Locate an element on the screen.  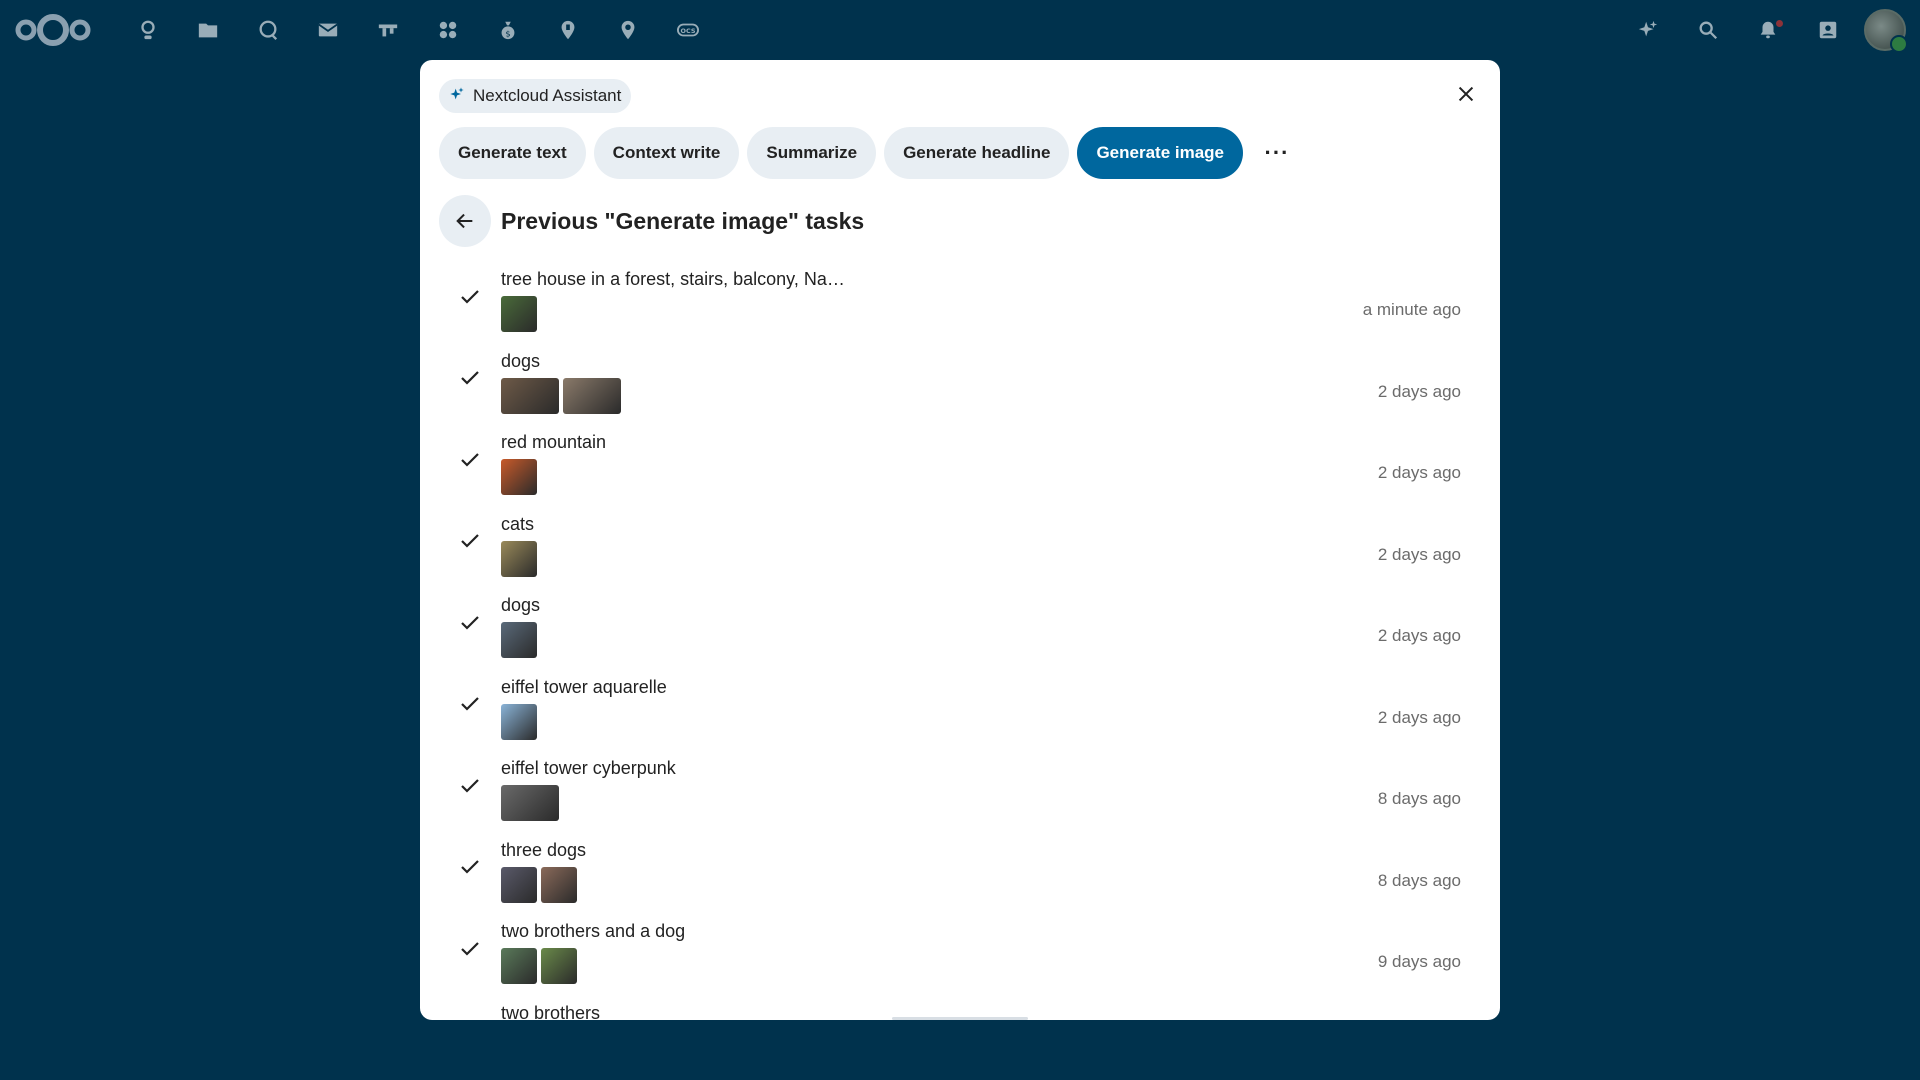
dashboard-icon is located at coordinates (148, 30).